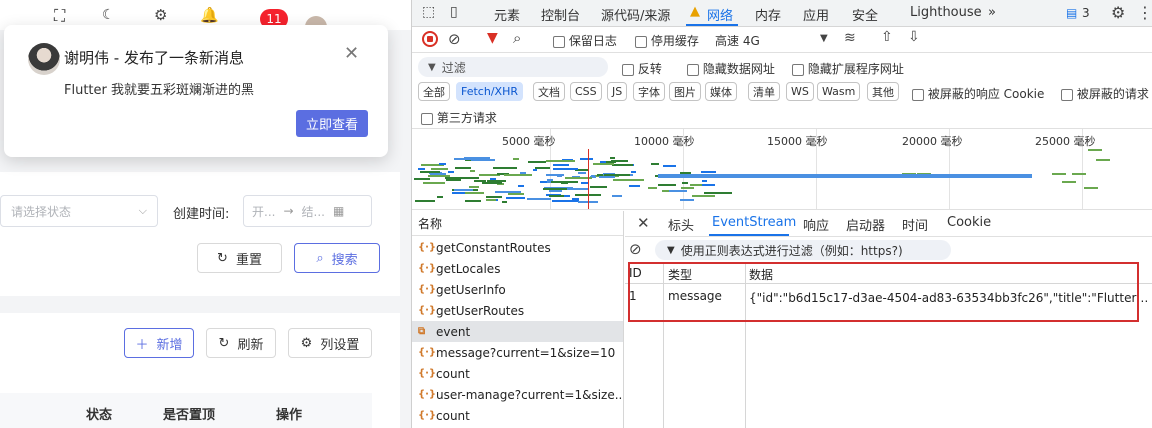 This screenshot has width=1152, height=428. What do you see at coordinates (108, 15) in the screenshot?
I see `theme-icon: ☾` at bounding box center [108, 15].